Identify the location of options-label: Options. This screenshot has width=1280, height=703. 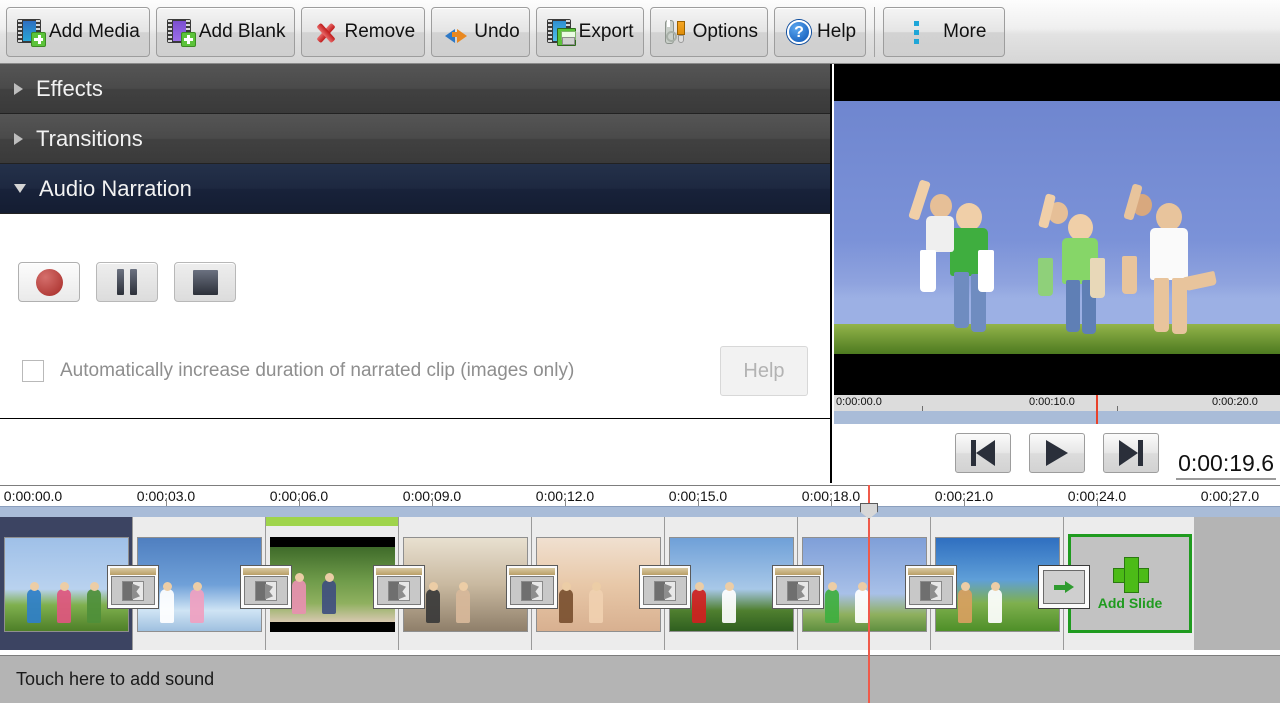
(725, 31).